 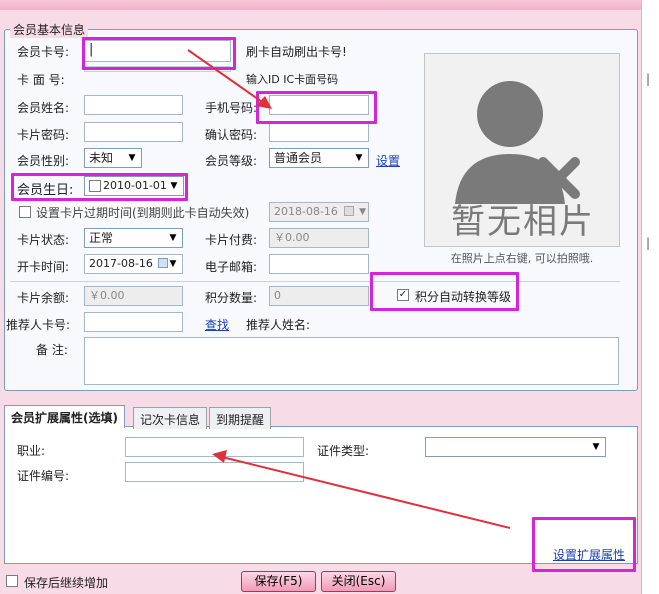 What do you see at coordinates (231, 240) in the screenshot?
I see `fee-label: 卡片付费:` at bounding box center [231, 240].